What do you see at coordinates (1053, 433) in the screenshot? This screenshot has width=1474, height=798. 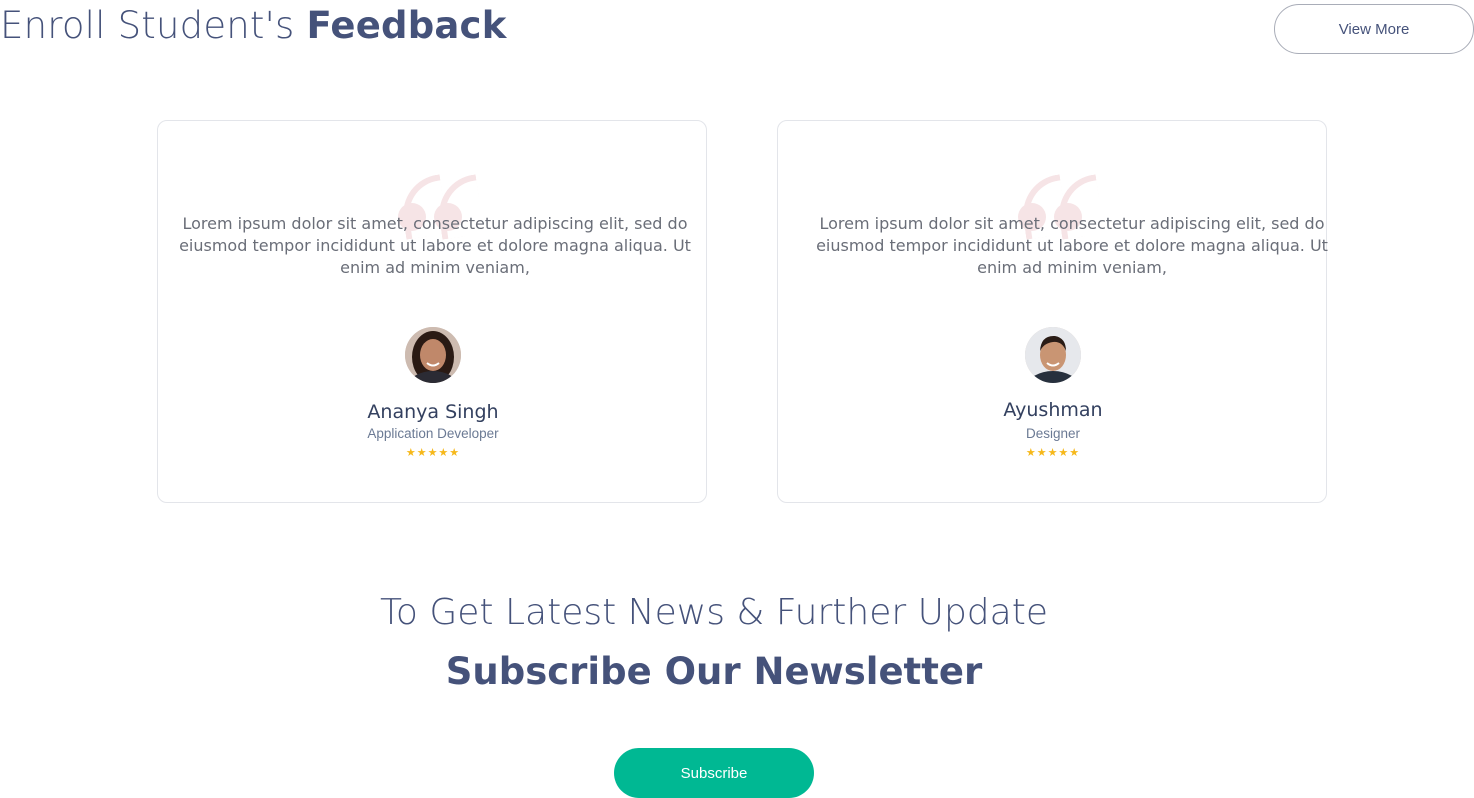 I see `person-role: Designer` at bounding box center [1053, 433].